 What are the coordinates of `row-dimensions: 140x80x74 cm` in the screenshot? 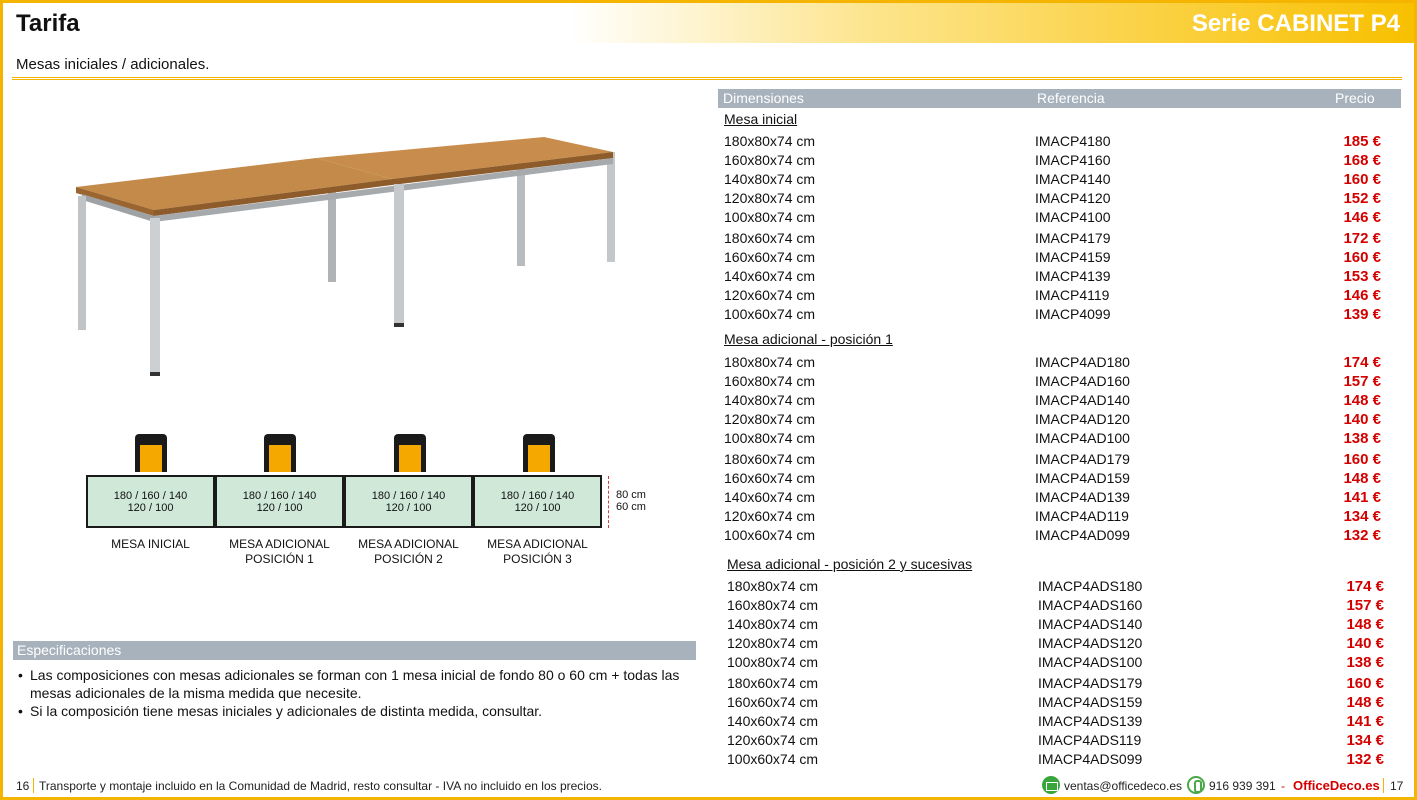 It's located at (770, 179).